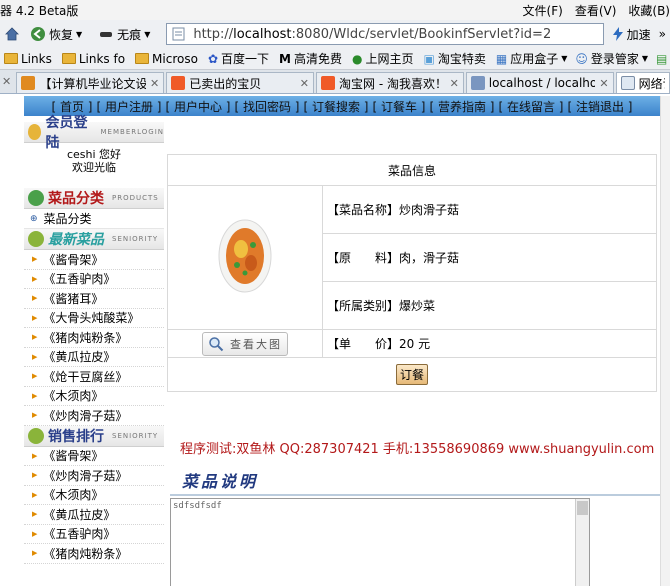 The width and height of the screenshot is (670, 586). I want to click on dish-price: 20 元, so click(415, 344).